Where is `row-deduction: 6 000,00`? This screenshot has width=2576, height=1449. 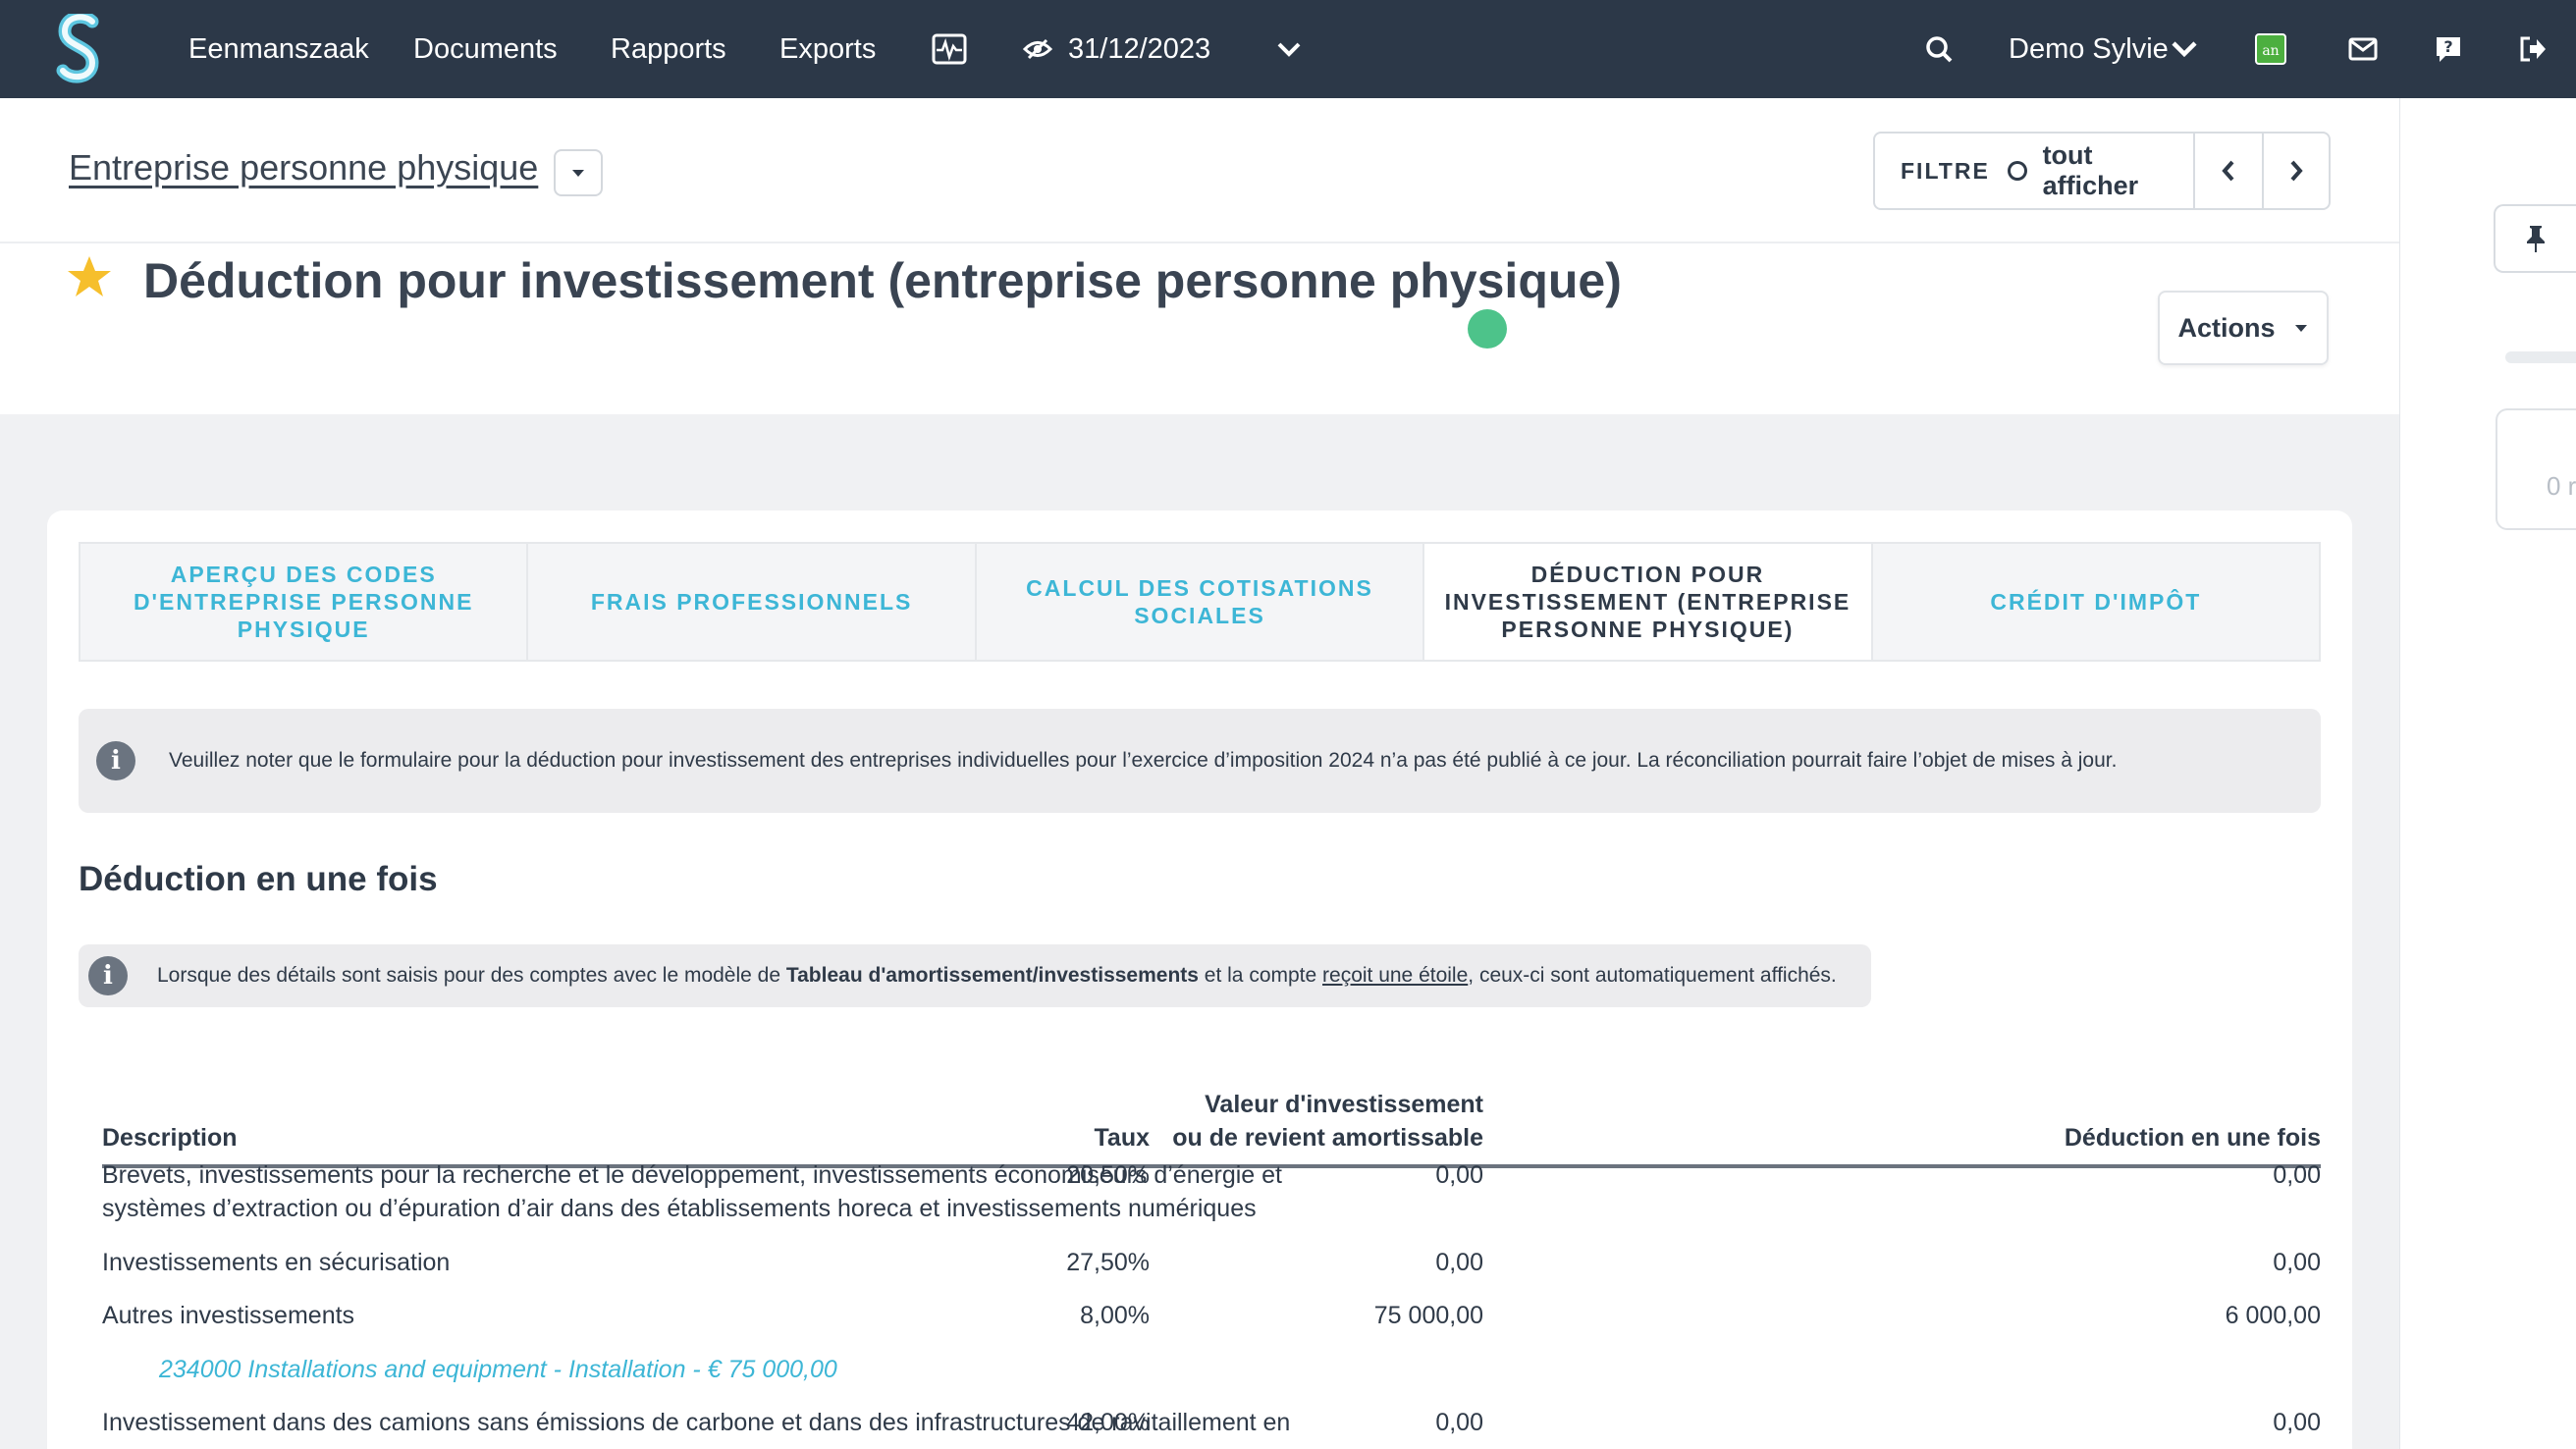
row-deduction: 6 000,00 is located at coordinates (2273, 1315).